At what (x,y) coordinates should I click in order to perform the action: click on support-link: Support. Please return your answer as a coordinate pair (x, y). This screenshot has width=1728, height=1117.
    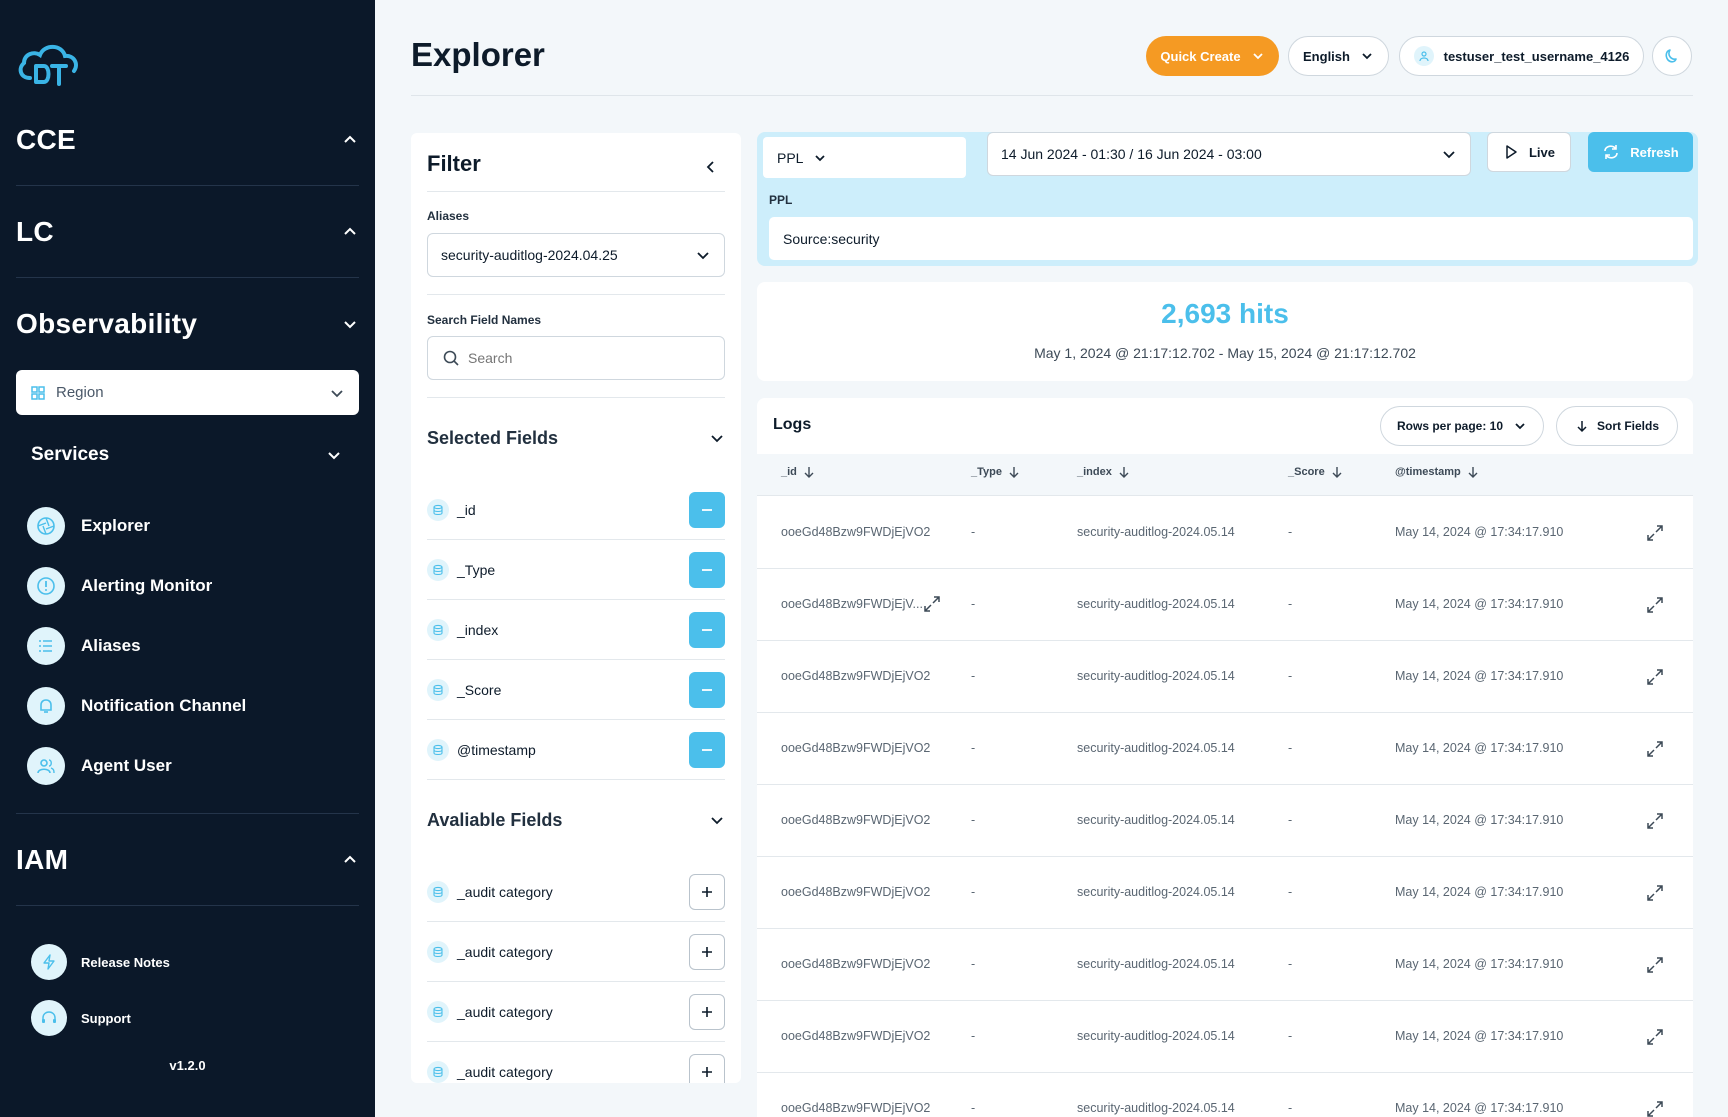
    Looking at the image, I should click on (81, 1018).